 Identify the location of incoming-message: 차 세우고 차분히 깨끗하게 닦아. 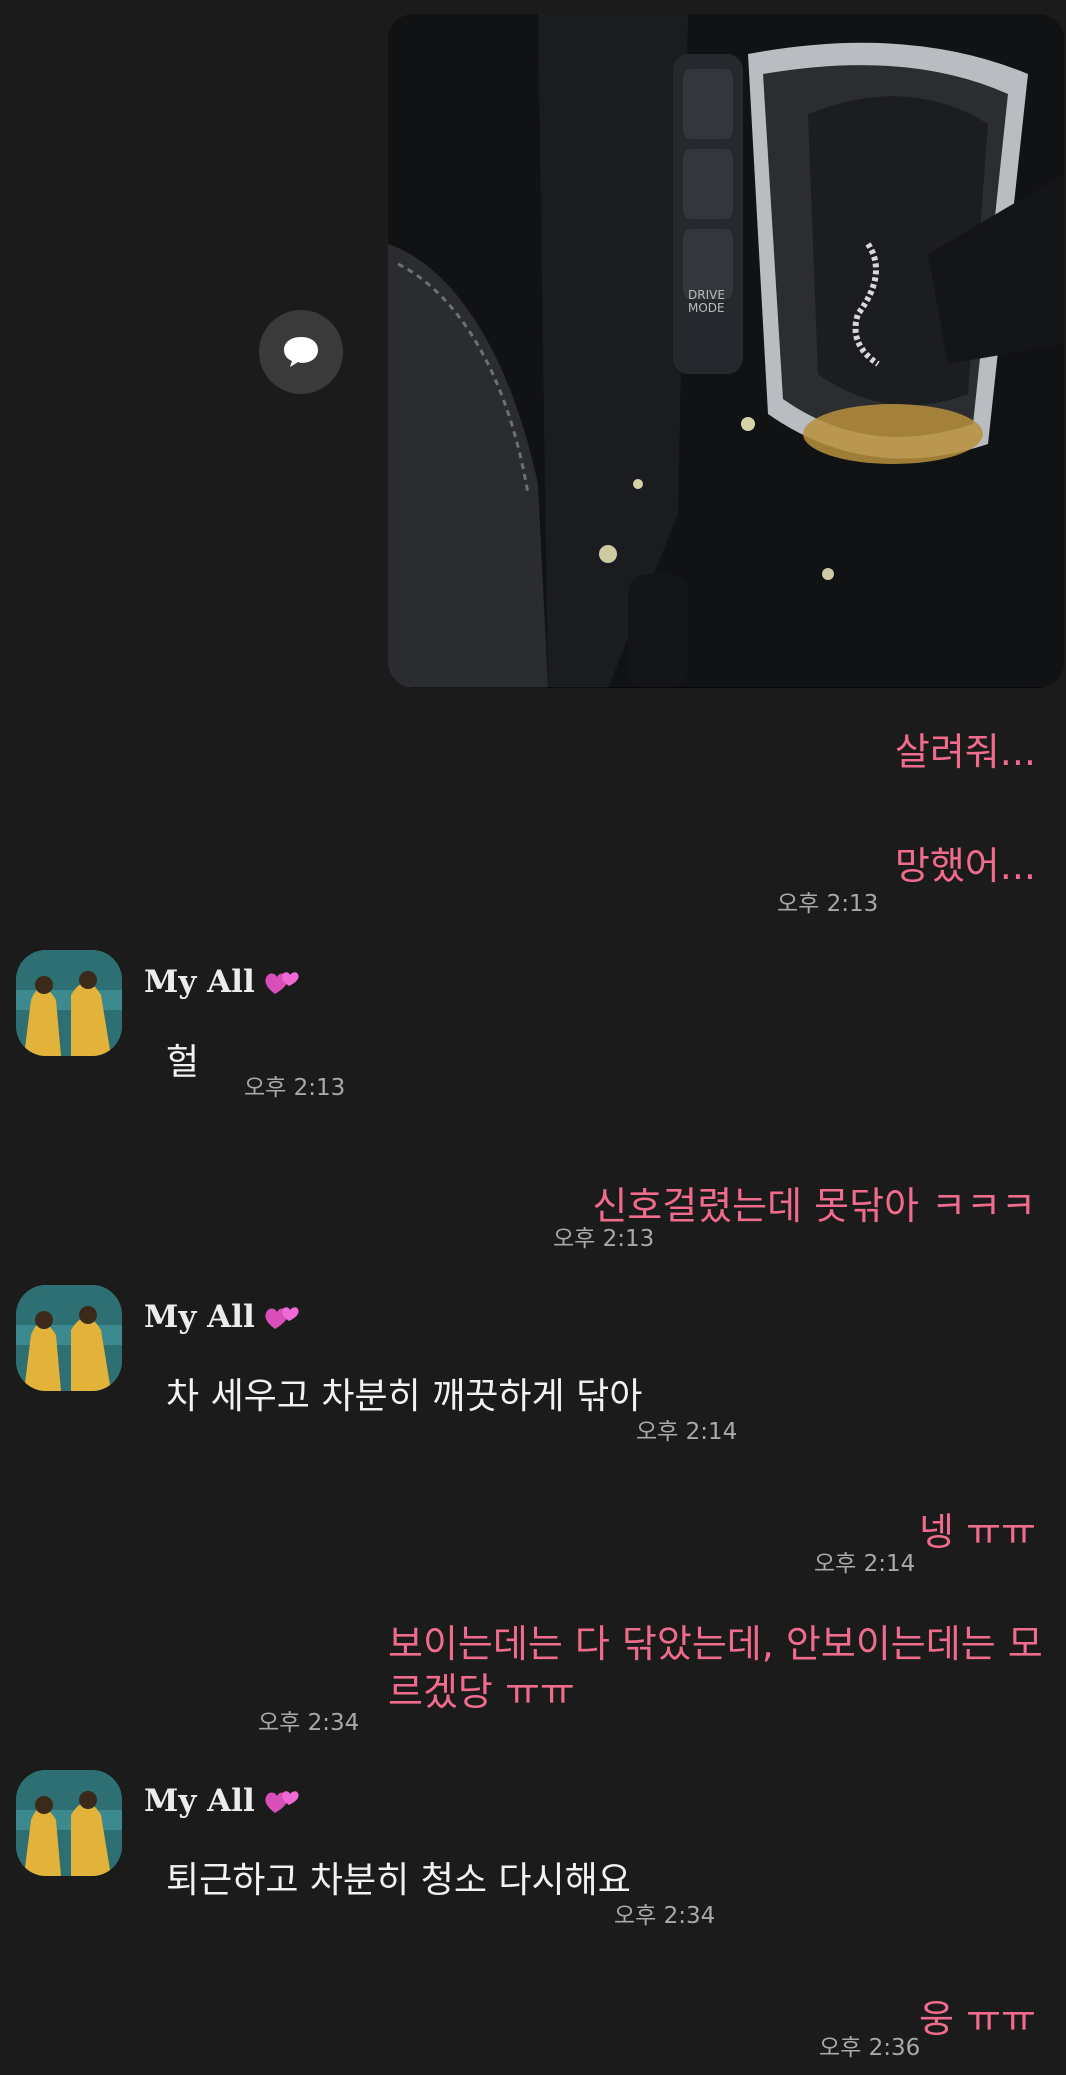
(404, 1396).